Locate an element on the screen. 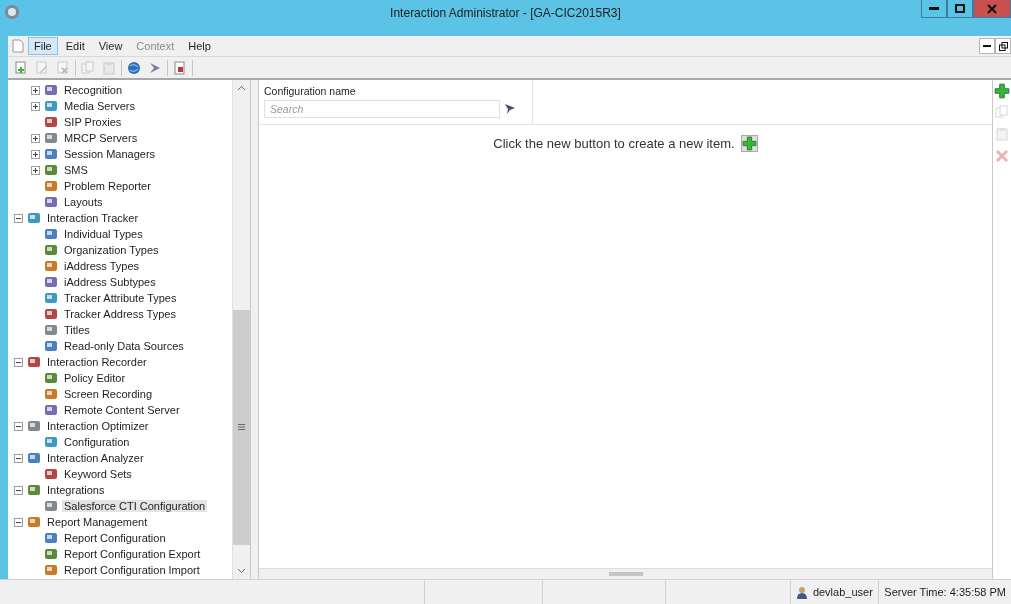 The image size is (1011, 604). app-icon is located at coordinates (12, 12).